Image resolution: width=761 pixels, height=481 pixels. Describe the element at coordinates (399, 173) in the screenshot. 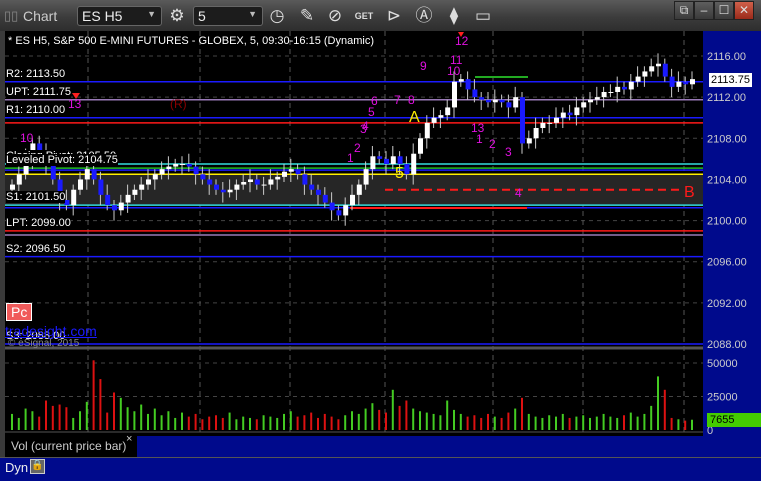

I see `signal-annotation: 5` at that location.